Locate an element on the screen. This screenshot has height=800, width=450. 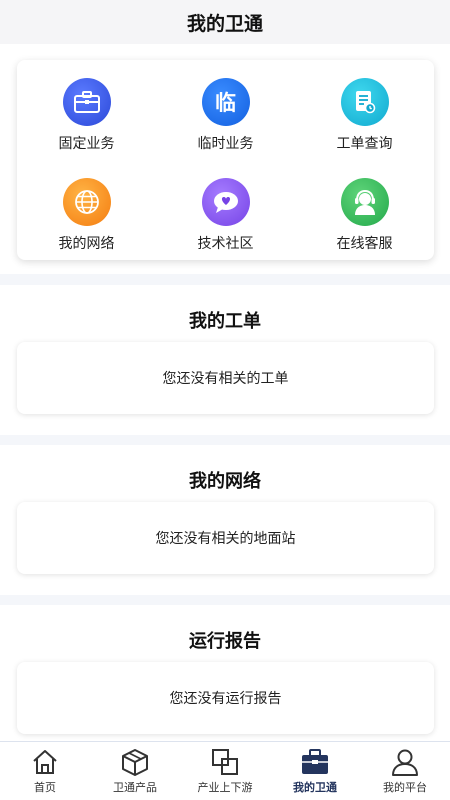
top-header: 我的卫通 is located at coordinates (225, 22).